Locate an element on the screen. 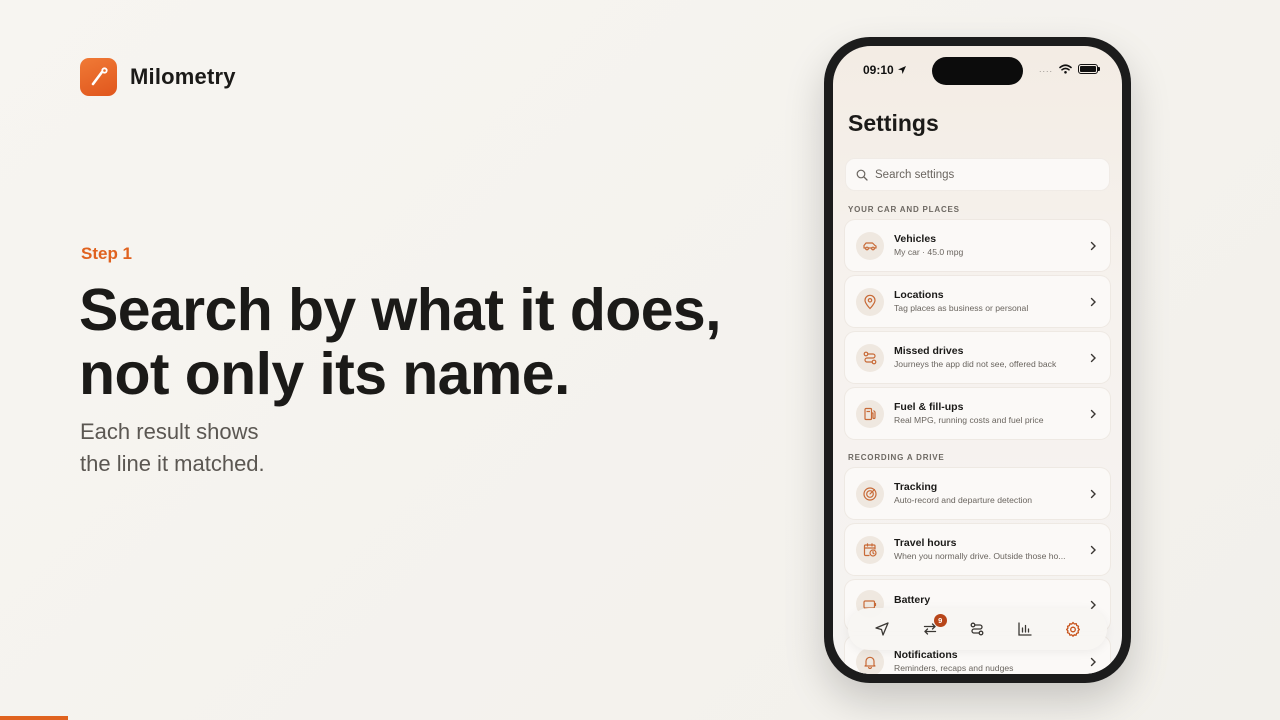 The height and width of the screenshot is (720, 1280). battery-icon is located at coordinates (1089, 69).